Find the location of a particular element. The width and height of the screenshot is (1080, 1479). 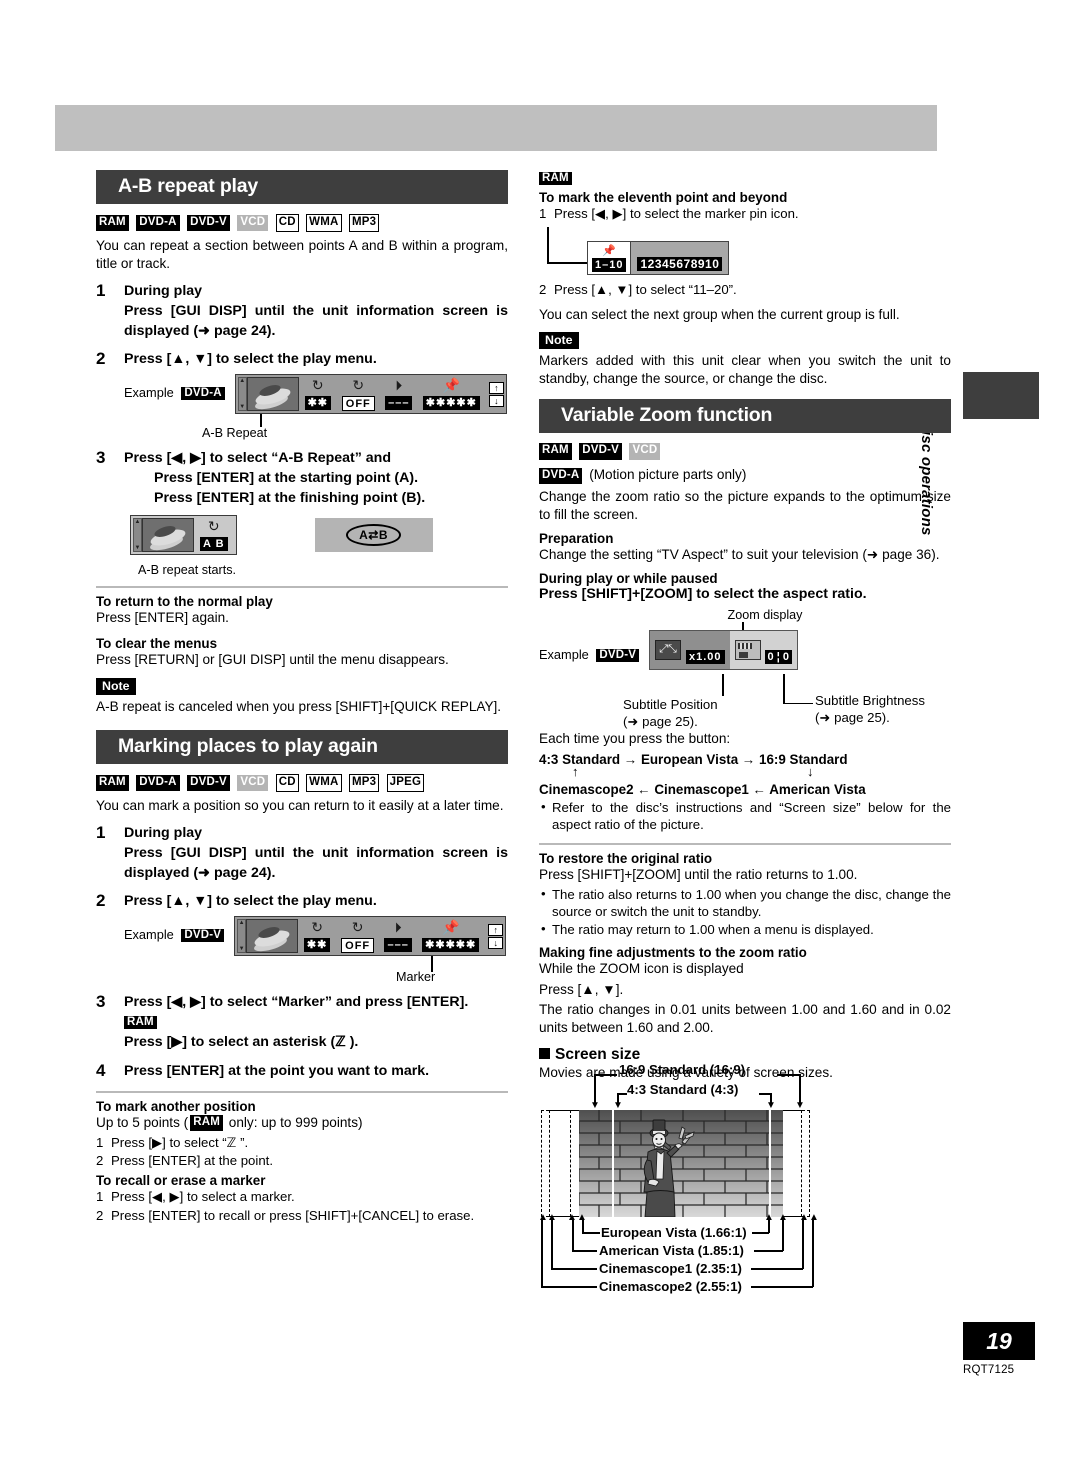

subtitle-position-text: Subtitle Position is located at coordinates (670, 704).